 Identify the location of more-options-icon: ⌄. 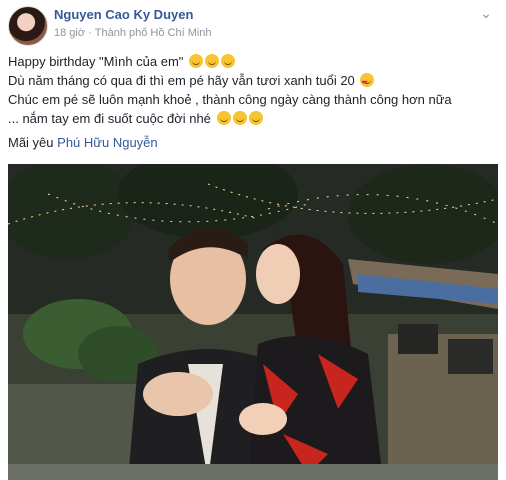
(486, 13).